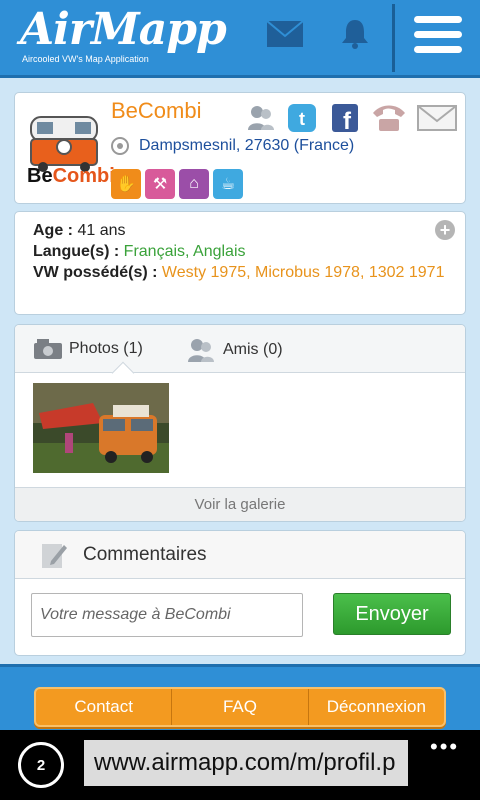 The image size is (480, 800). I want to click on logo-tagline: Aircooled VW's Map Application, so click(85, 59).